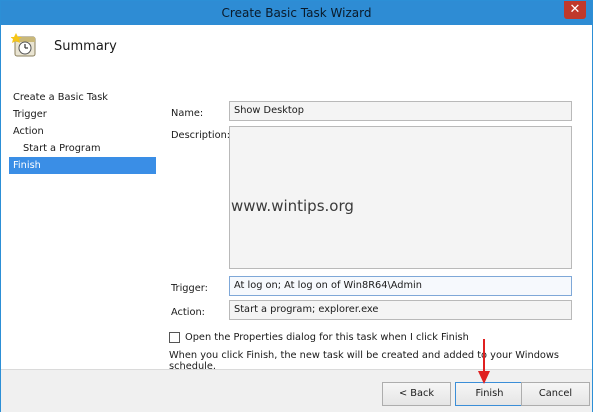 Image resolution: width=595 pixels, height=414 pixels. What do you see at coordinates (400, 286) in the screenshot?
I see `trigger-field: At log on; At log on of Win8R64\Admin` at bounding box center [400, 286].